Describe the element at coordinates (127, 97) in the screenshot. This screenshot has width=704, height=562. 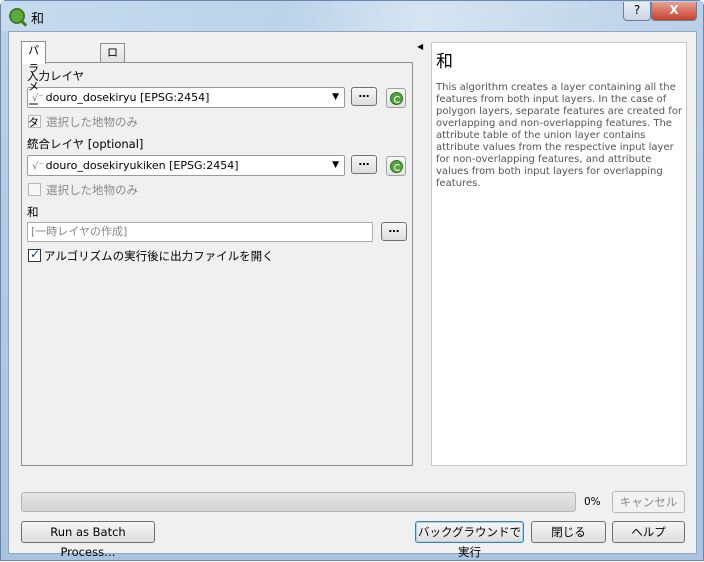
I see `input-layer-value: douro_dosekiryu [EPSG:2454]` at that location.